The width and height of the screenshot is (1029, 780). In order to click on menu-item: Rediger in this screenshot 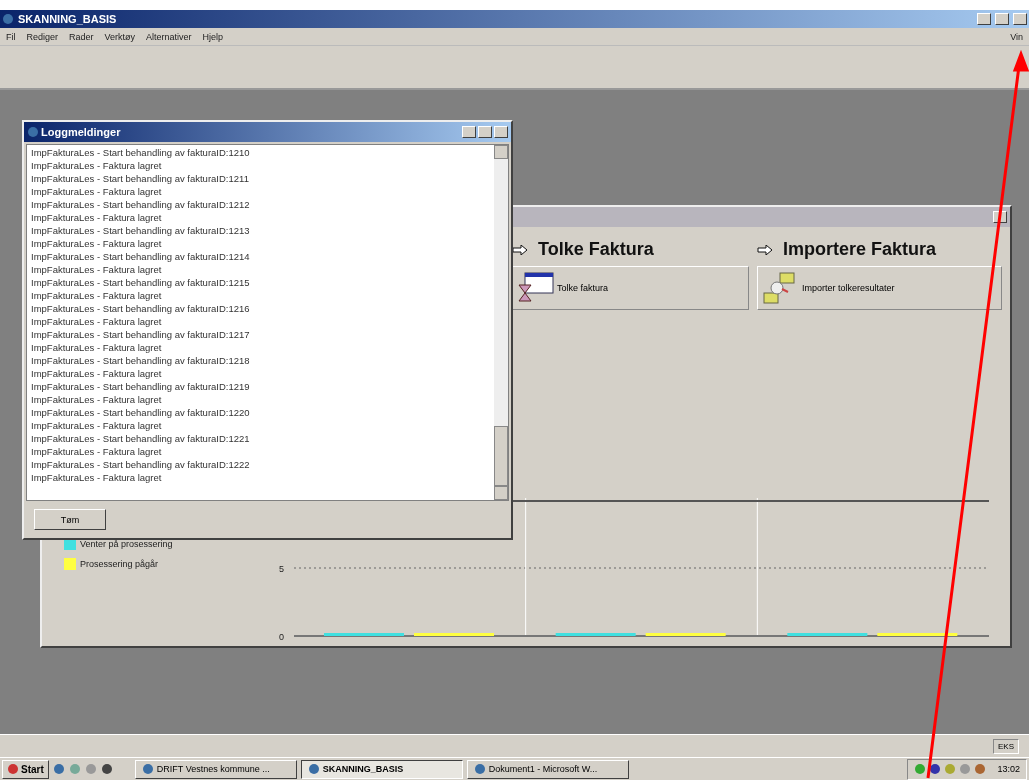, I will do `click(42, 36)`.